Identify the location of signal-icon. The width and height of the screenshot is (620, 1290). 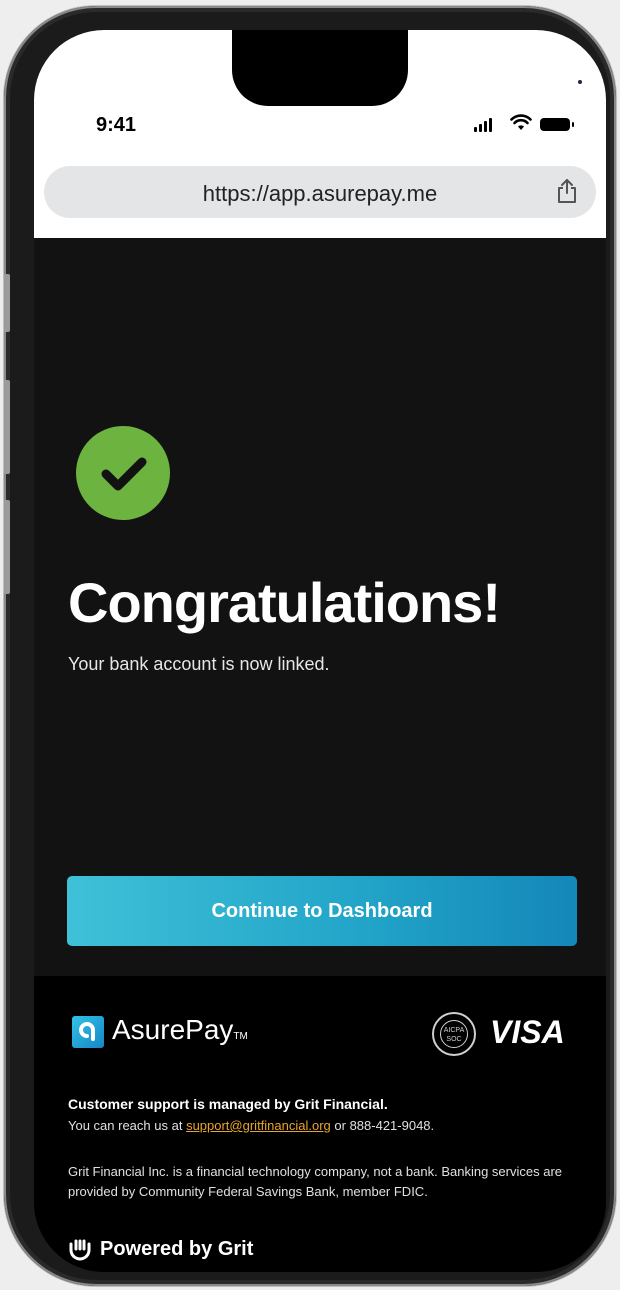
(483, 125).